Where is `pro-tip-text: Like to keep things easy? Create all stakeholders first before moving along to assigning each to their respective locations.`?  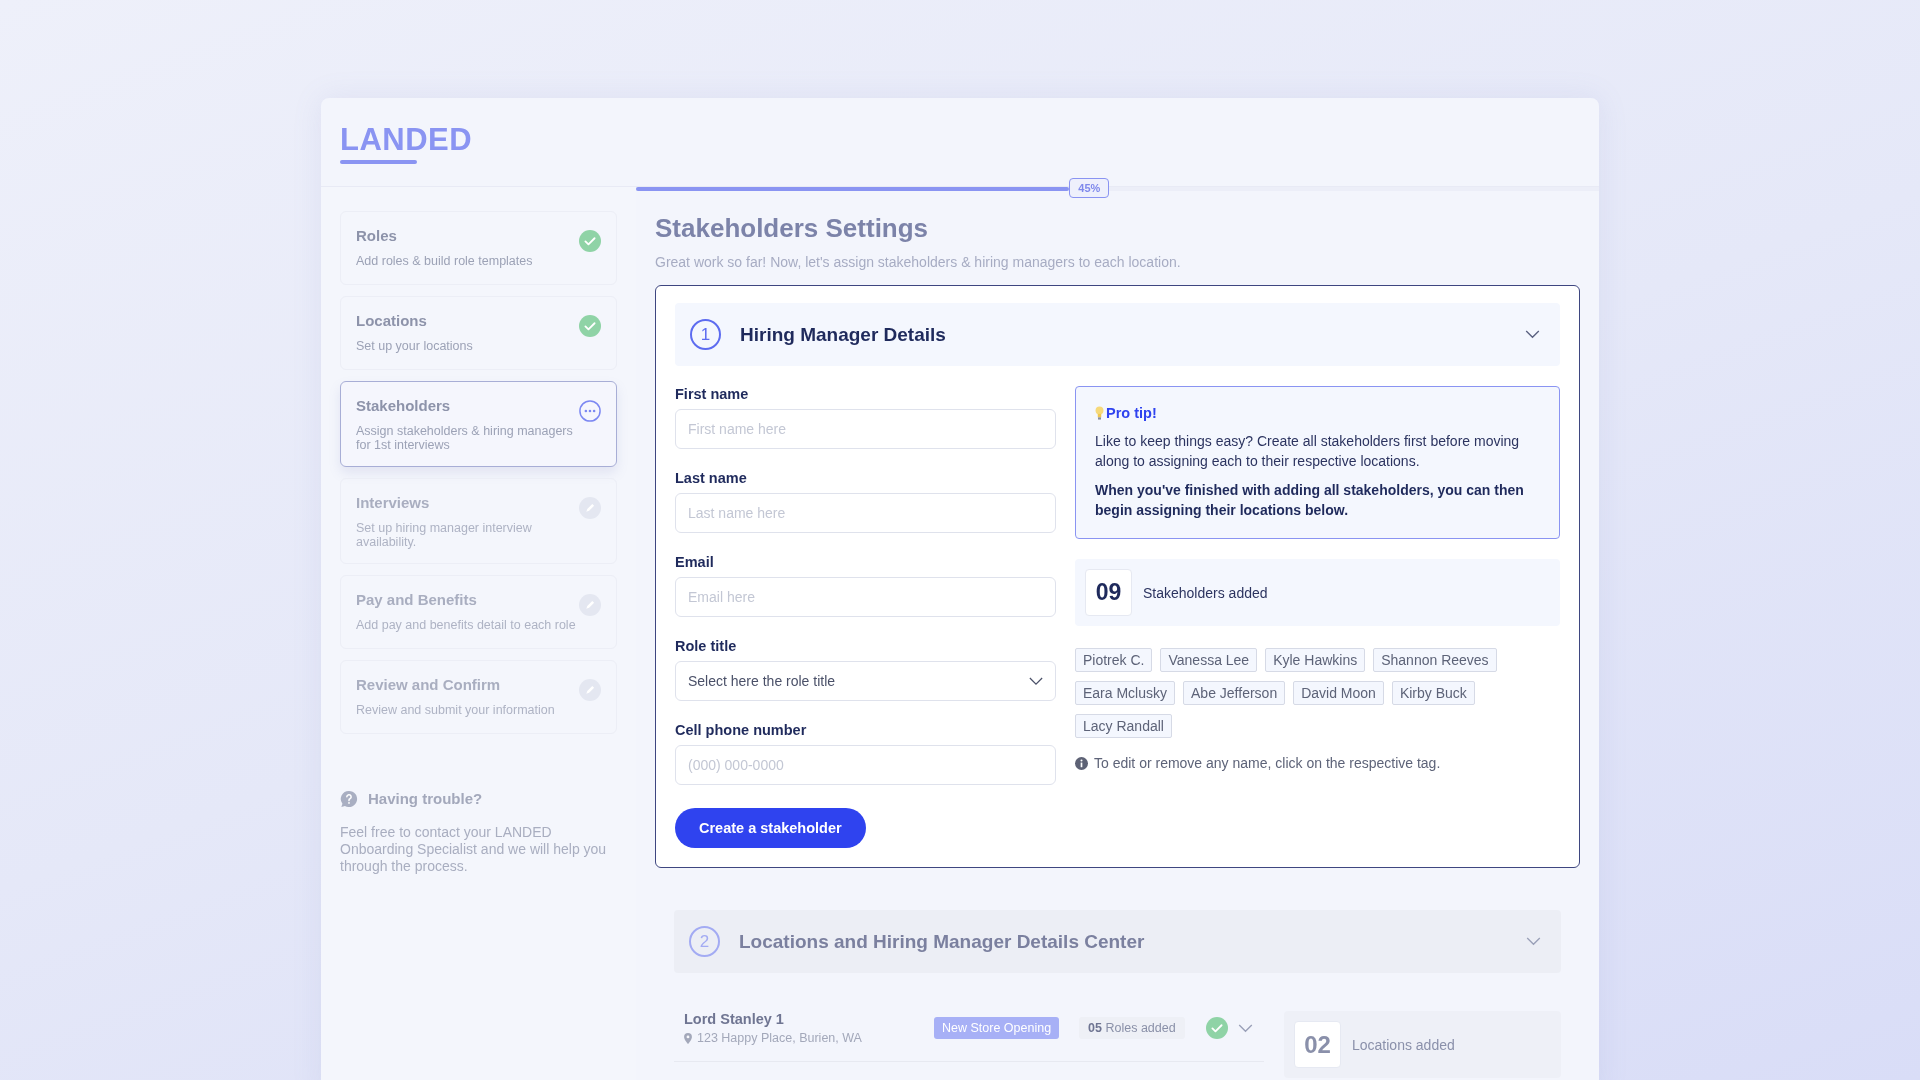 pro-tip-text: Like to keep things easy? Create all stakeholders first before moving along to assigning each to their respective locations. is located at coordinates (1308, 451).